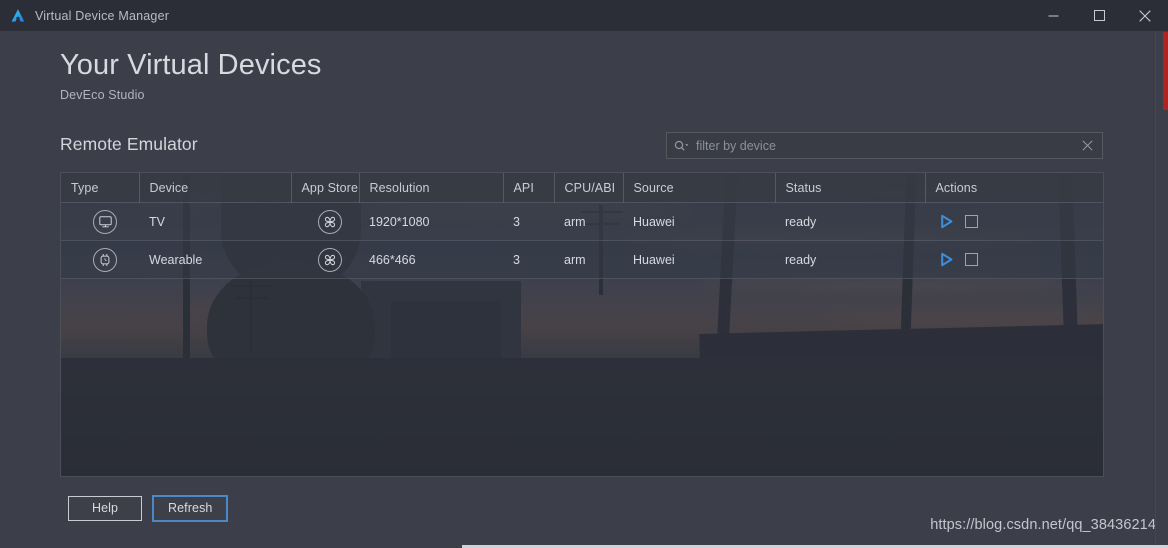  I want to click on table-row: TV 1920*1080 3 arm Huawei ready, so click(582, 221).